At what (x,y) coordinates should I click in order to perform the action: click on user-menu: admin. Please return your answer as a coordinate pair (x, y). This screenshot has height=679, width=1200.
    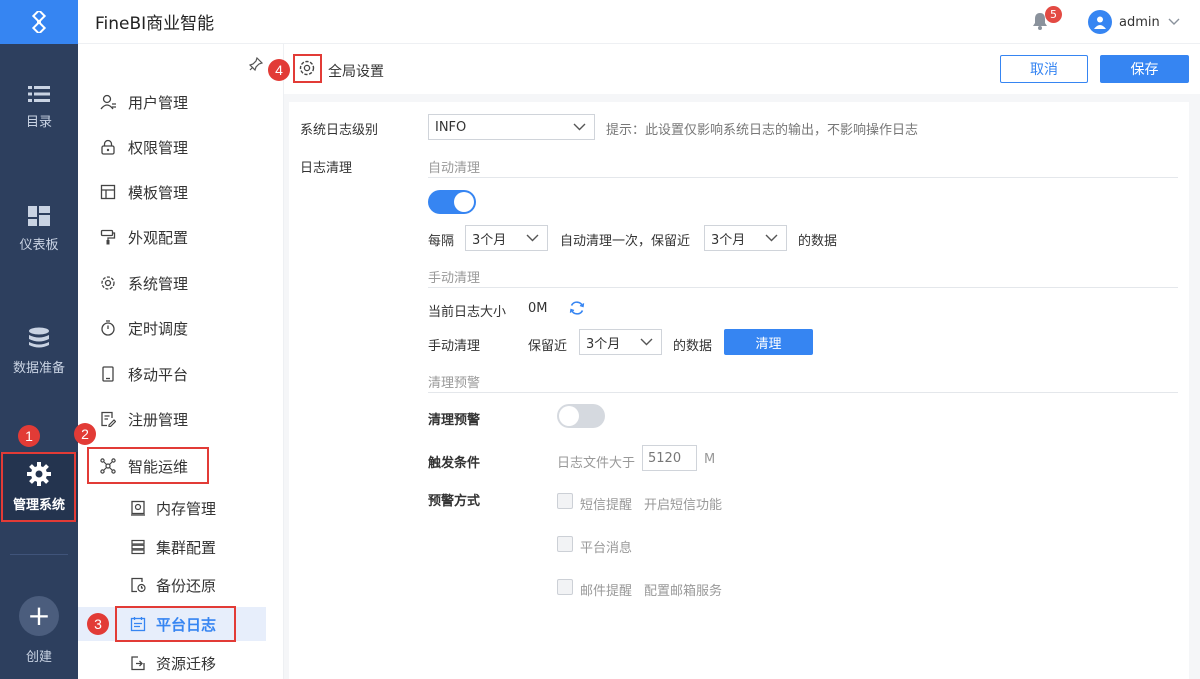
    Looking at the image, I should click on (1134, 22).